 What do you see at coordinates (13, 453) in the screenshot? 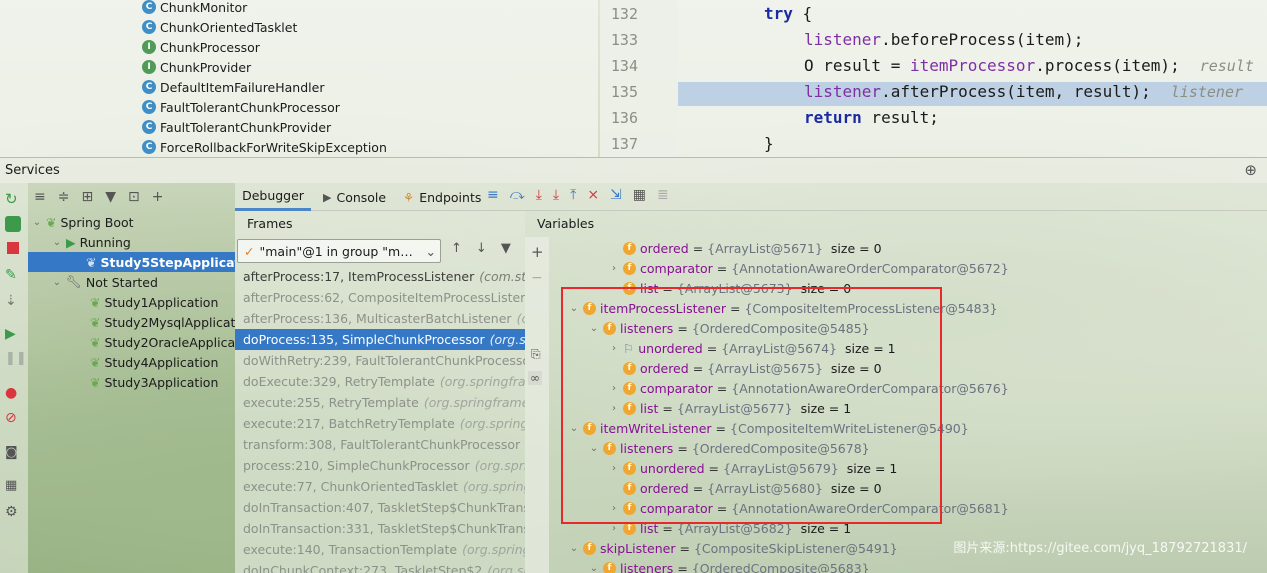
I see `camera-icon: ◙` at bounding box center [13, 453].